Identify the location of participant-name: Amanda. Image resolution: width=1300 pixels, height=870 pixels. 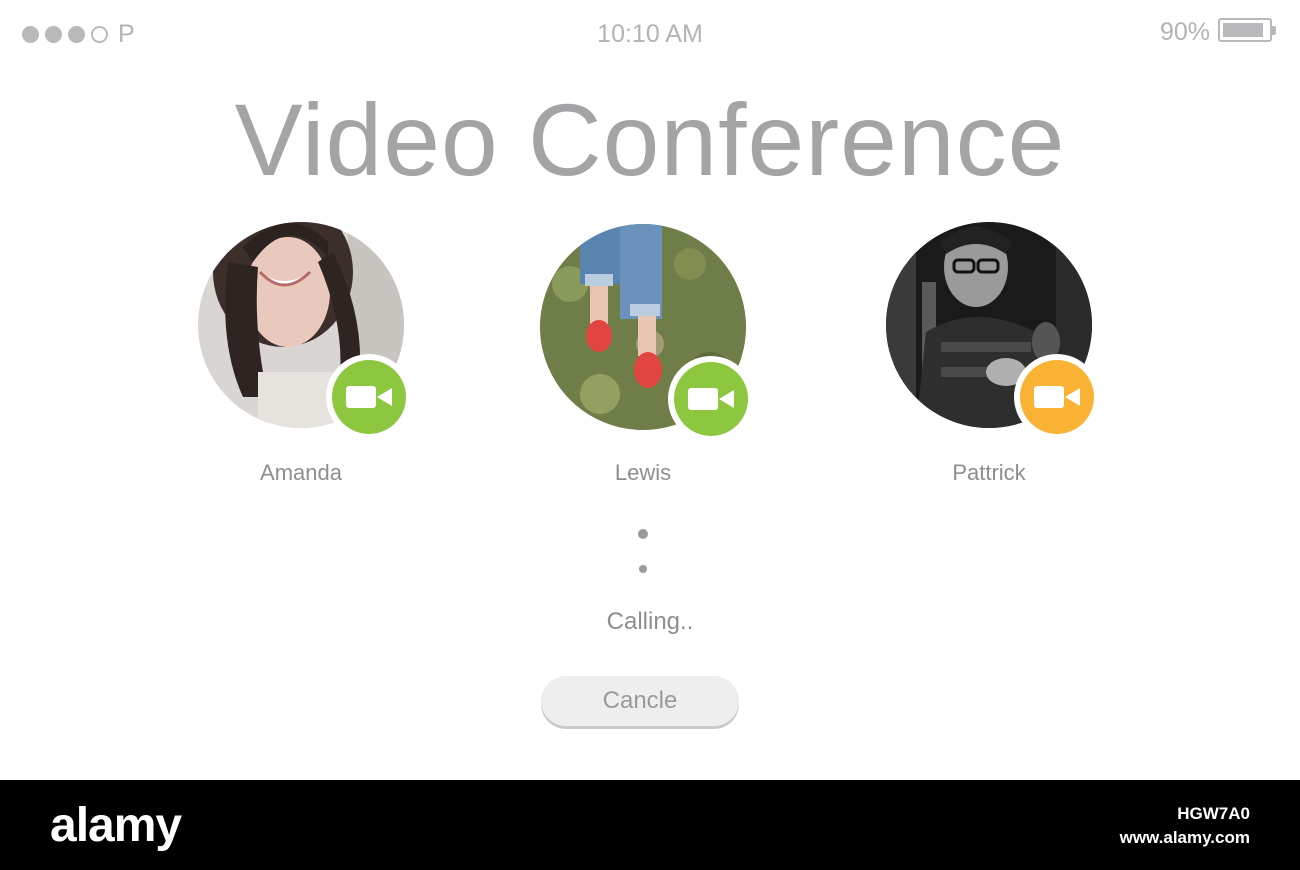
(301, 472).